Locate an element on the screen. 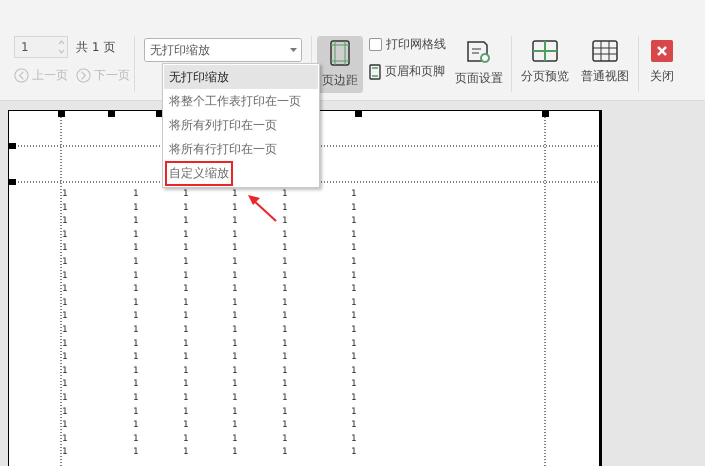  scale-option: 将整个工作表打印在一页 is located at coordinates (241, 101).